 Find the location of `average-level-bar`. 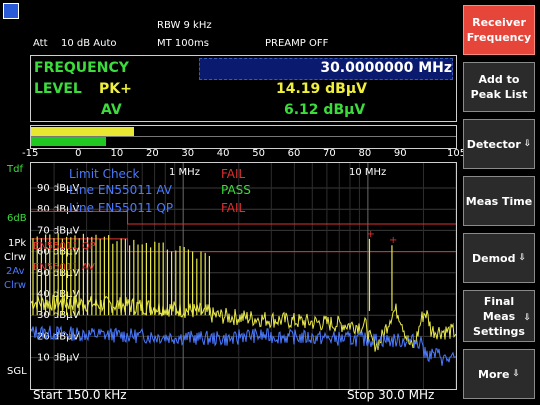

average-level-bar is located at coordinates (68, 141).